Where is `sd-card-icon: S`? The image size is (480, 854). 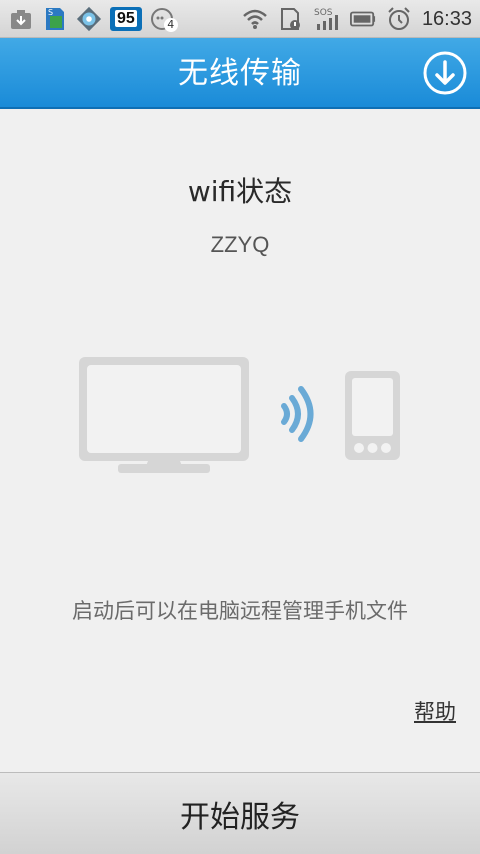 sd-card-icon: S is located at coordinates (55, 19).